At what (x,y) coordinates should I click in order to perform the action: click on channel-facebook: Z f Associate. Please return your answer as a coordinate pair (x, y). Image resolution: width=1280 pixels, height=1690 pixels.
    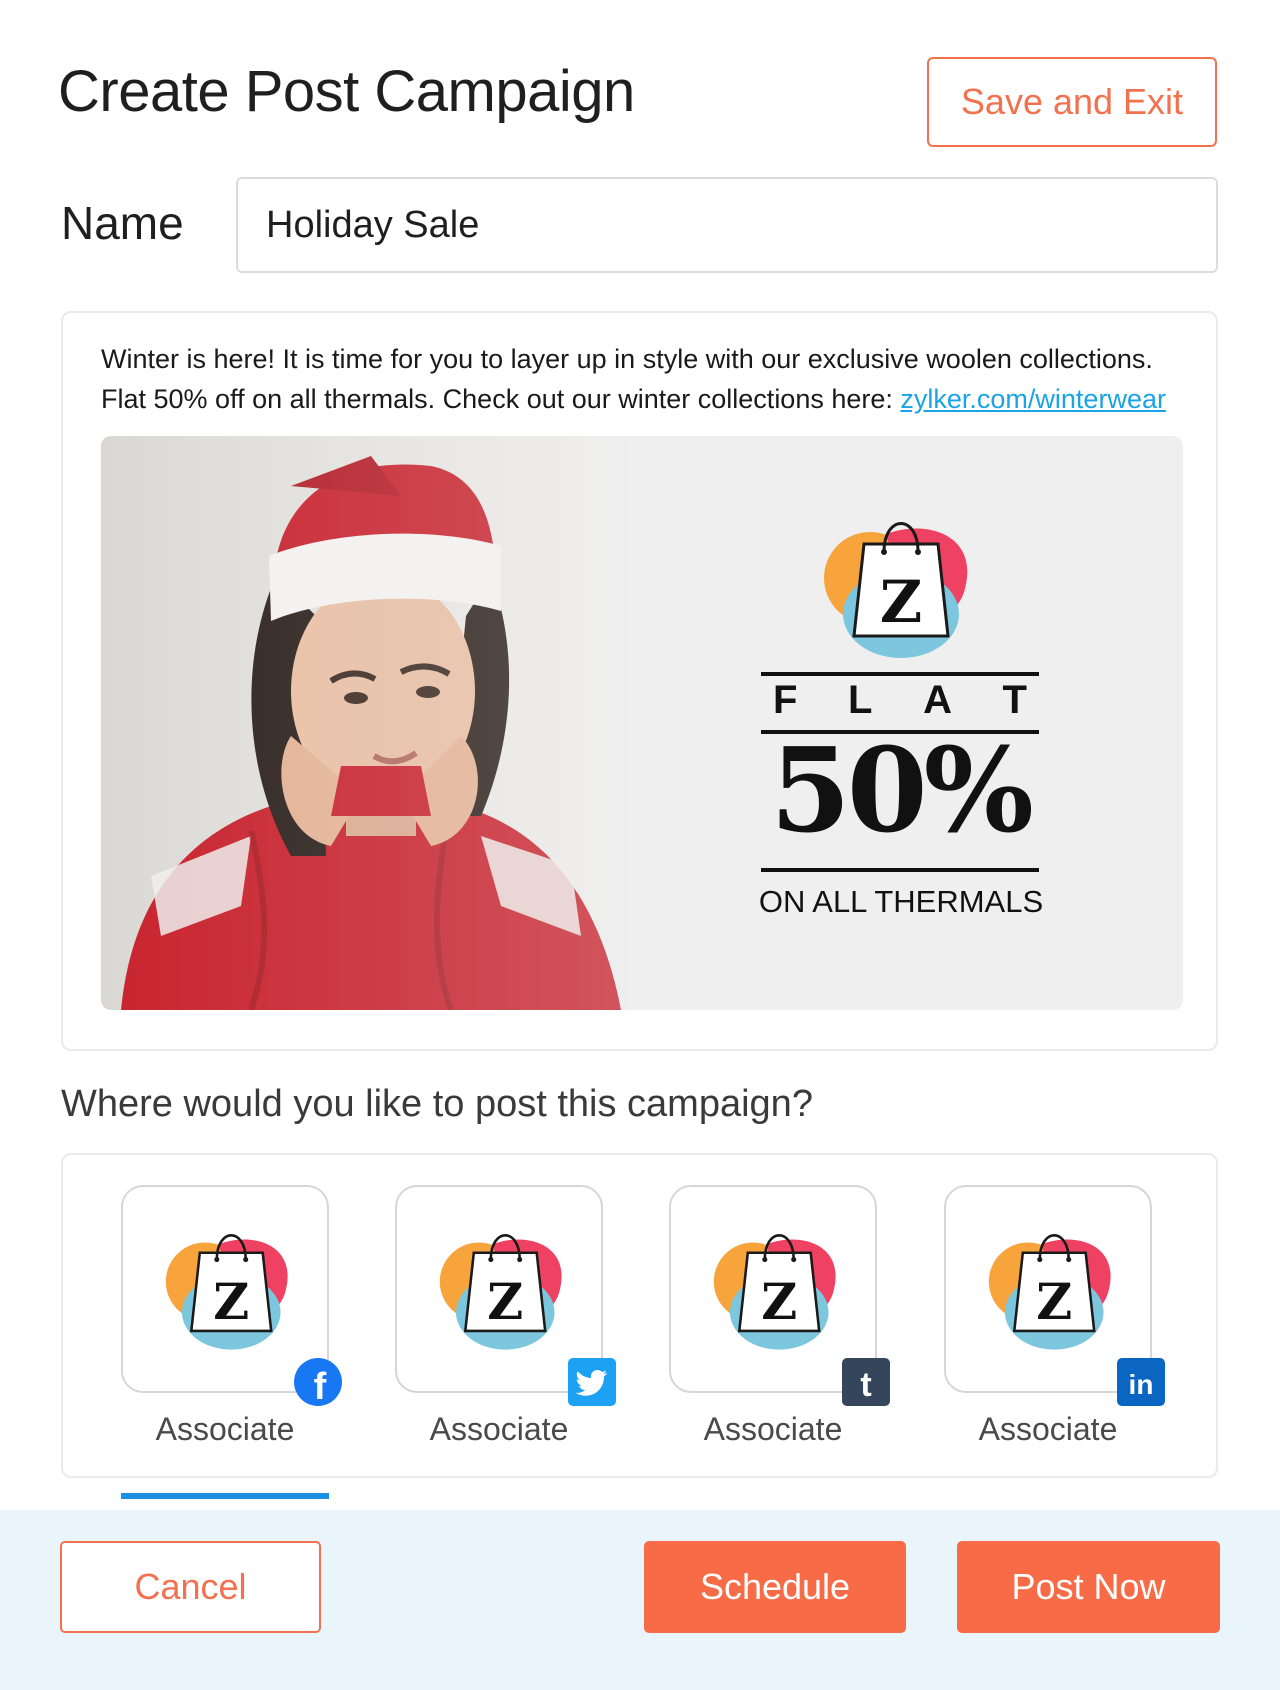
    Looking at the image, I should click on (231, 1342).